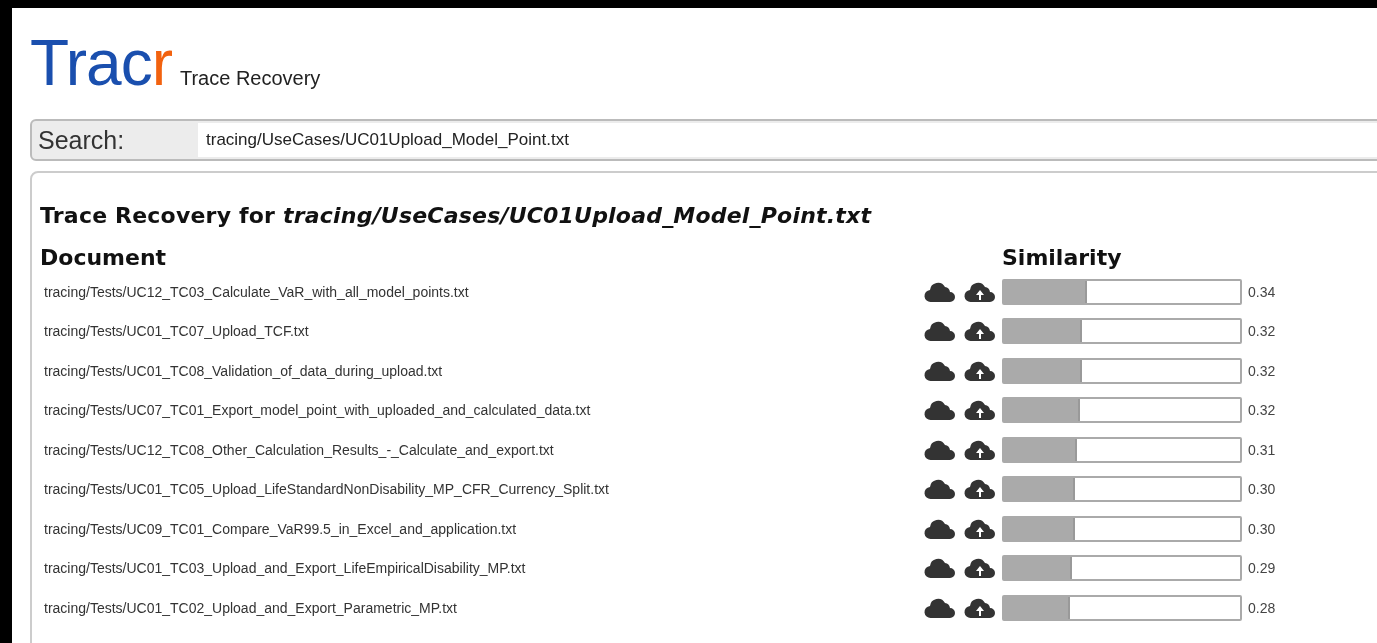 This screenshot has height=643, width=1377. What do you see at coordinates (1262, 607) in the screenshot?
I see `similarity-value: 0.28` at bounding box center [1262, 607].